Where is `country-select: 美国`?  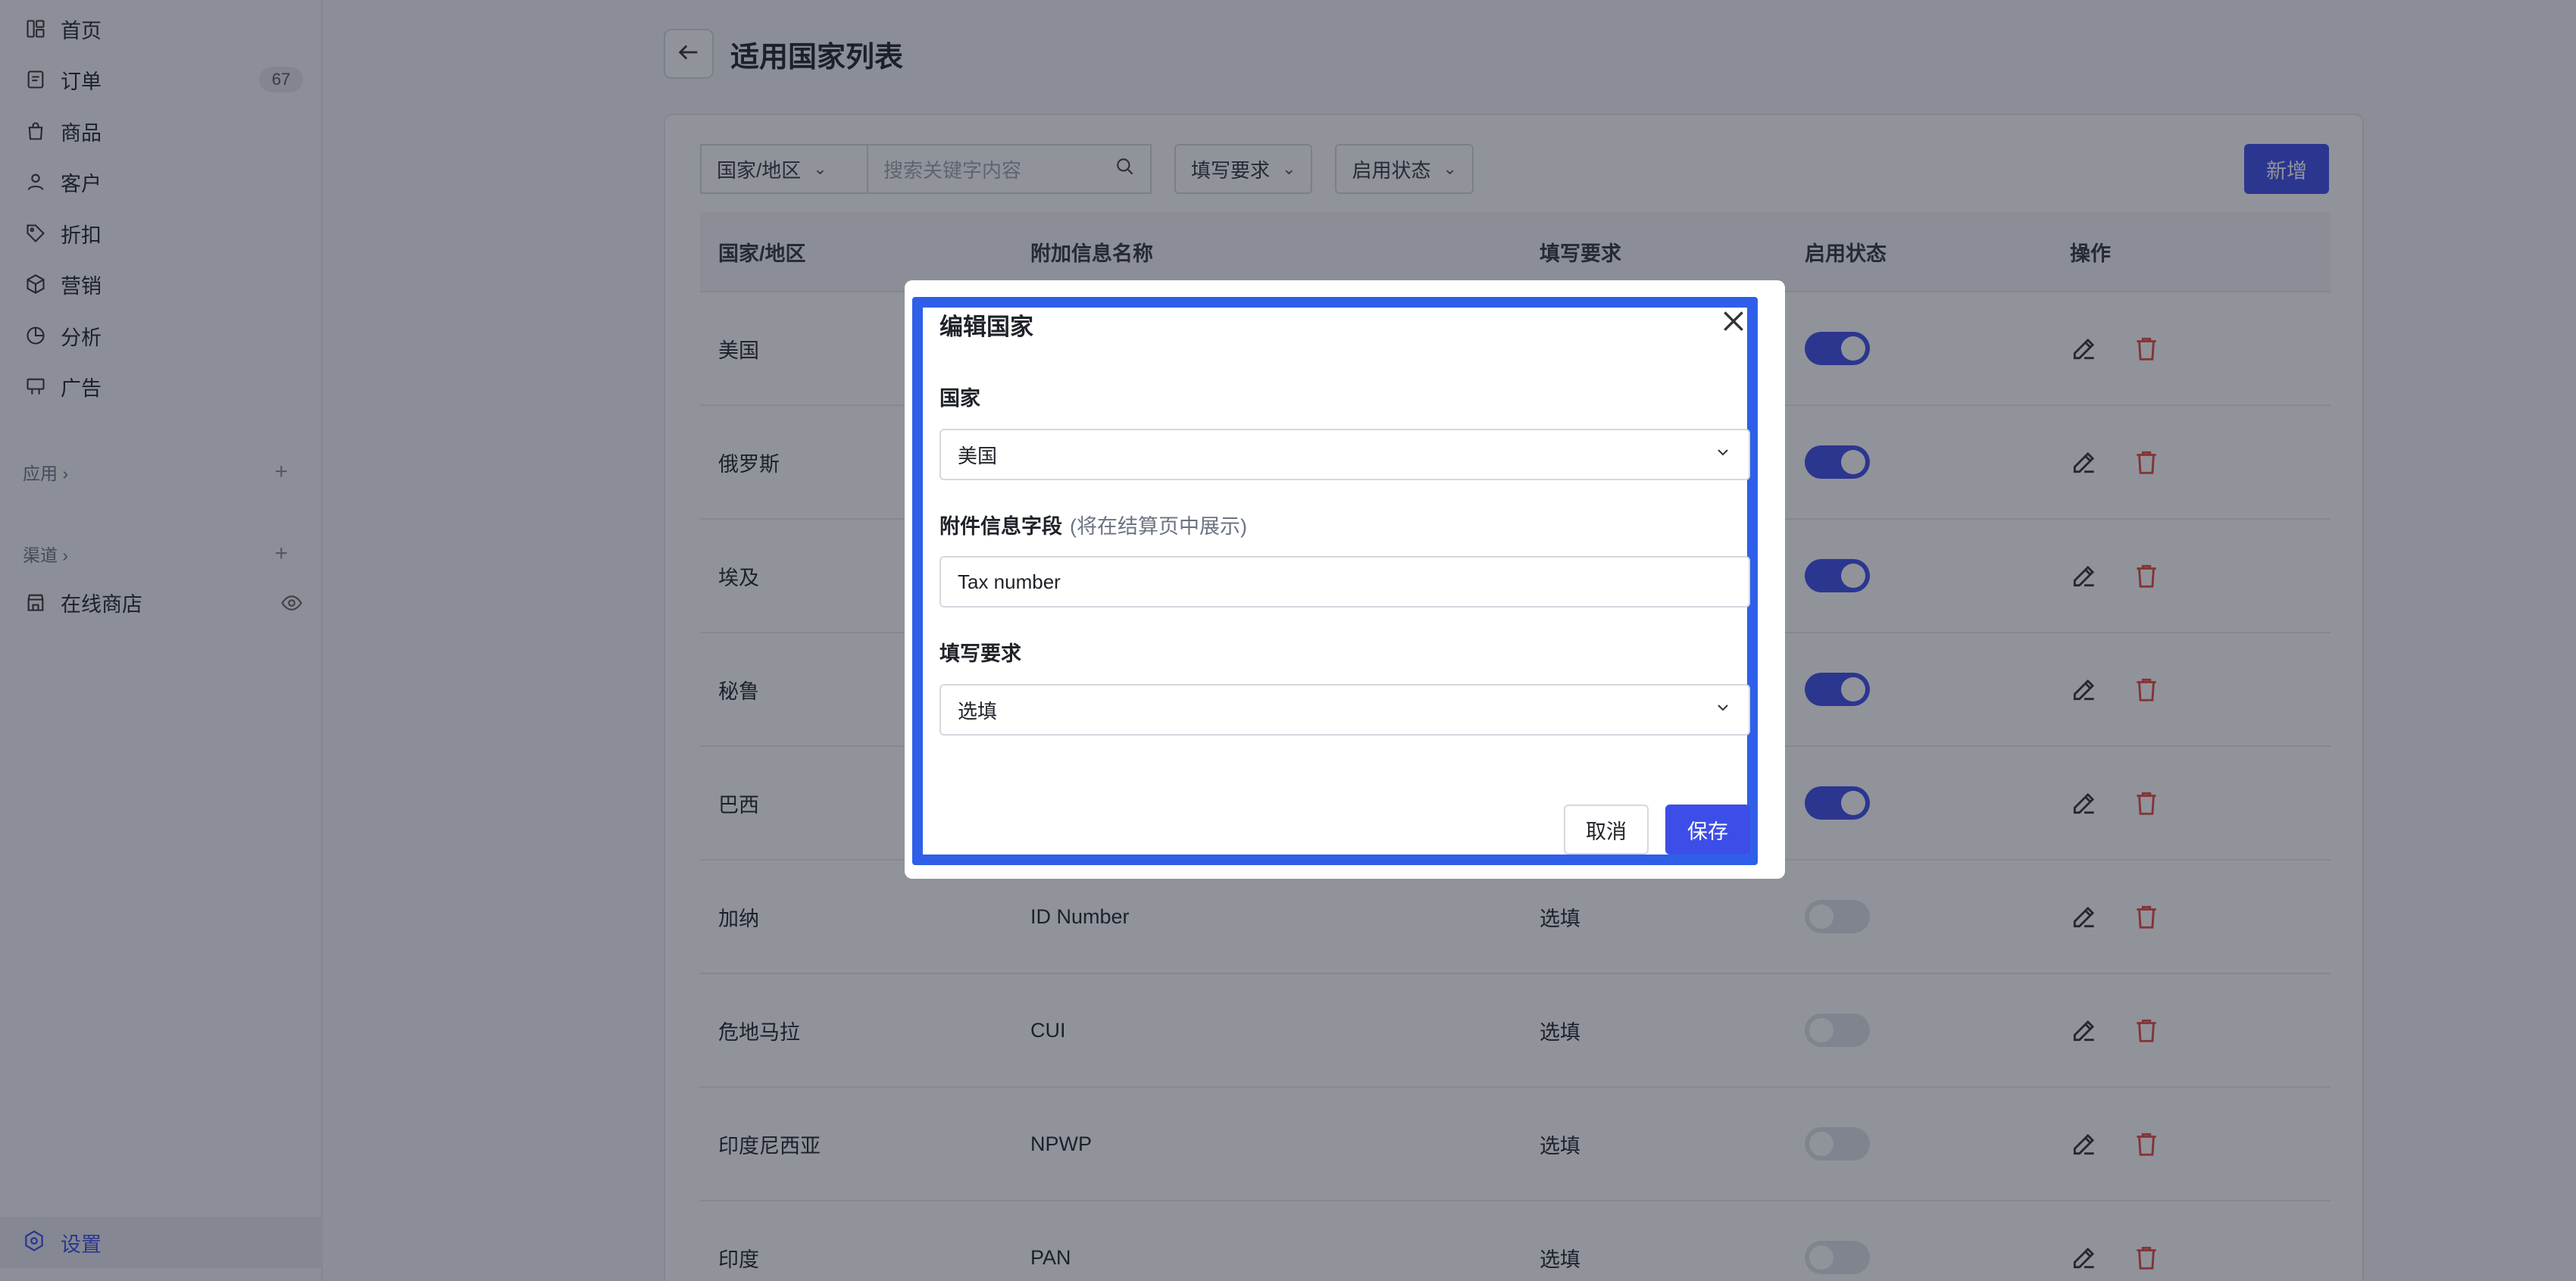
country-select: 美国 is located at coordinates (1344, 455).